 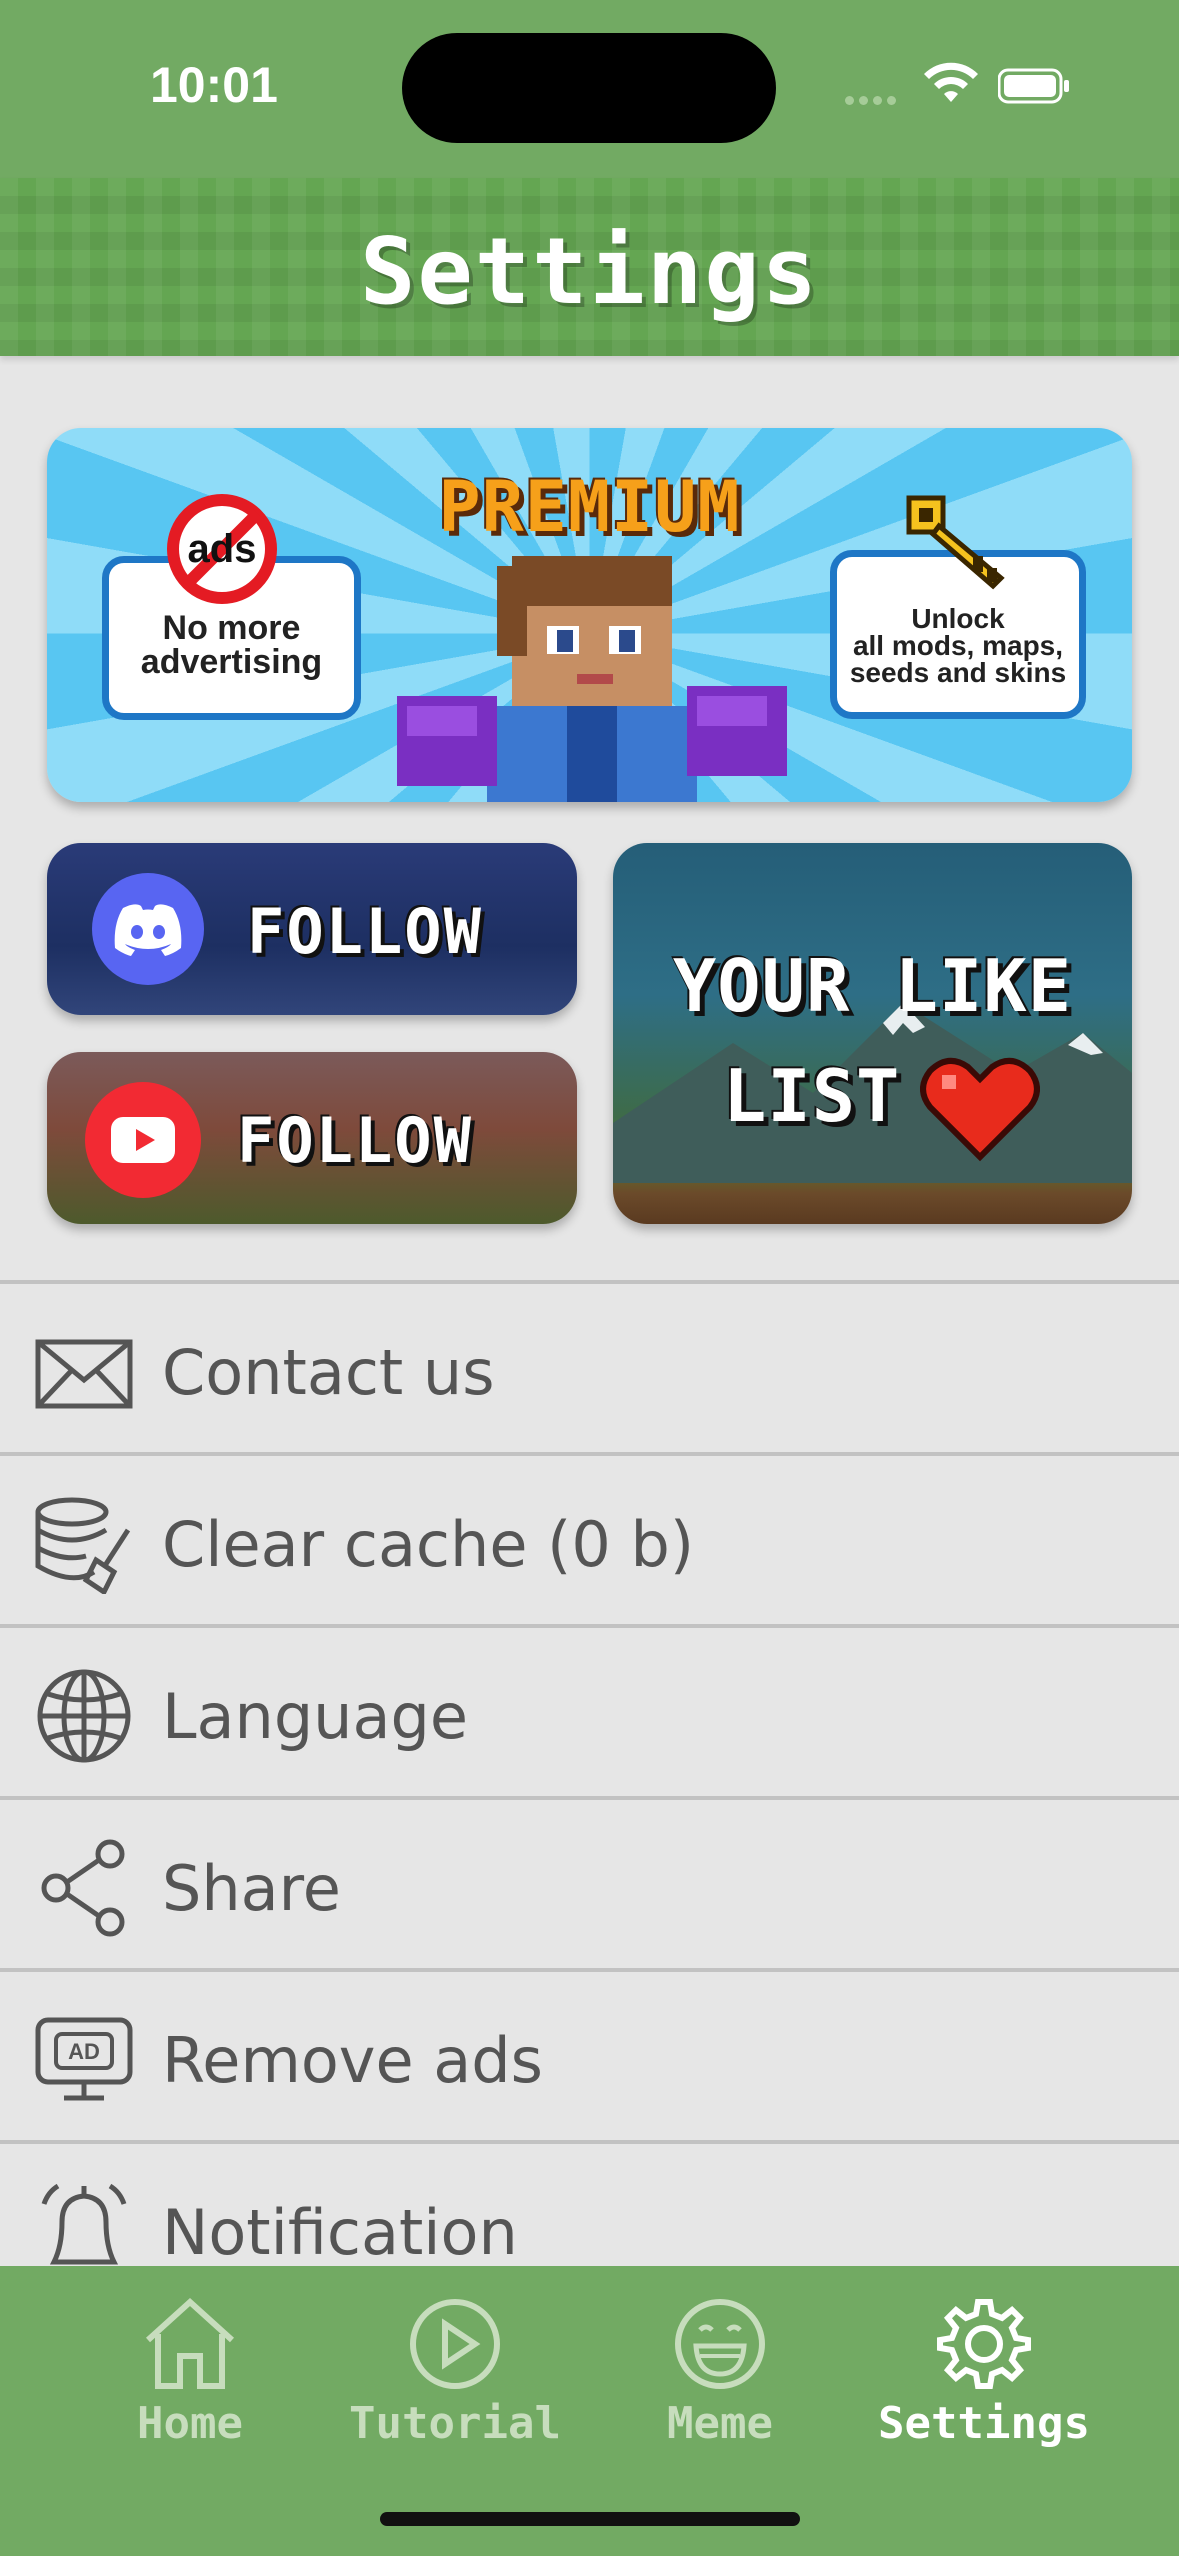 I want to click on database-broom-icon, so click(x=83, y=1545).